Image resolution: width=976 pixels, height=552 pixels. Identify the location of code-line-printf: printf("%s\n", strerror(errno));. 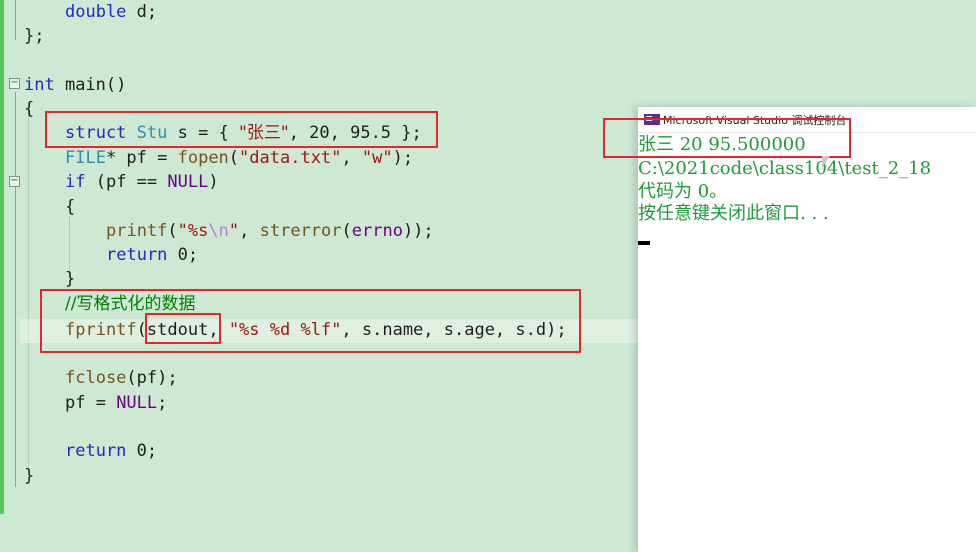
(270, 231).